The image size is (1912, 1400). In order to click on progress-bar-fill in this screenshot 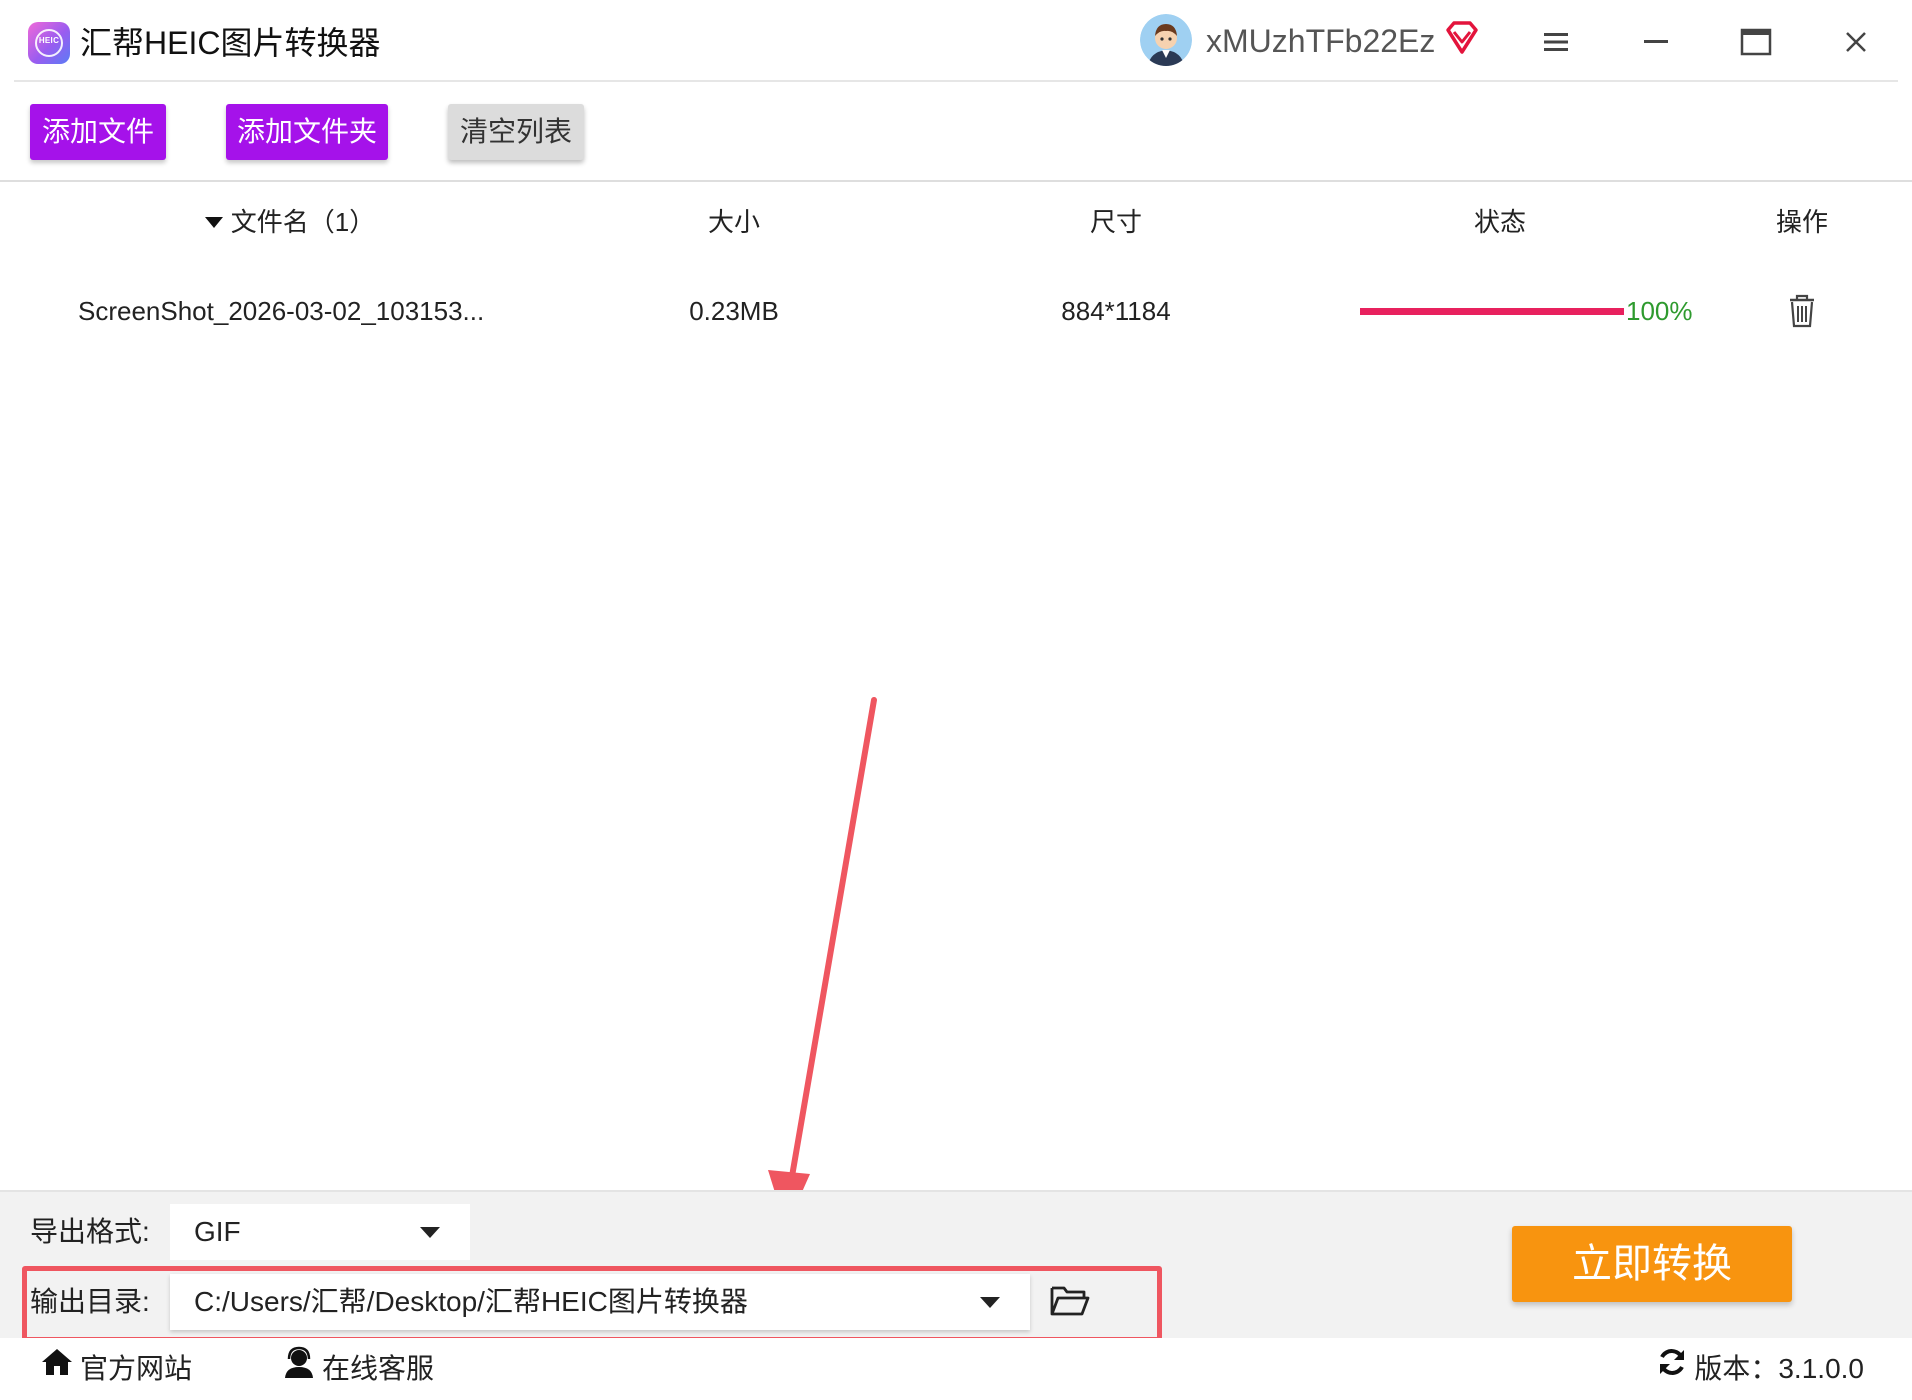, I will do `click(1492, 311)`.